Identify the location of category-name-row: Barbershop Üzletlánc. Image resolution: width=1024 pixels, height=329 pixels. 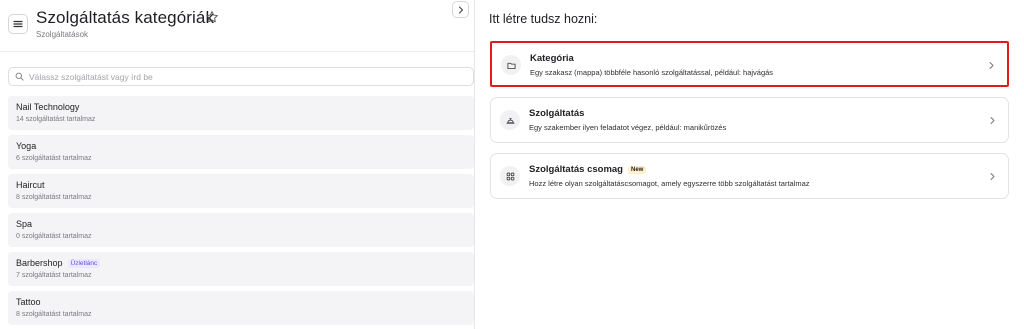
(58, 263).